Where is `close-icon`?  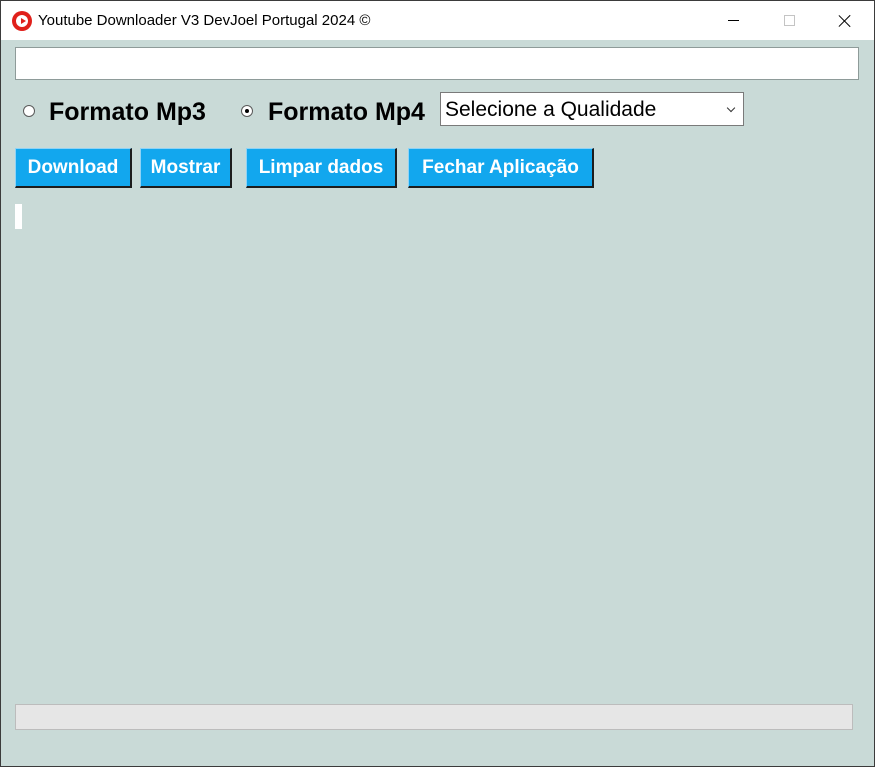
close-icon is located at coordinates (845, 21).